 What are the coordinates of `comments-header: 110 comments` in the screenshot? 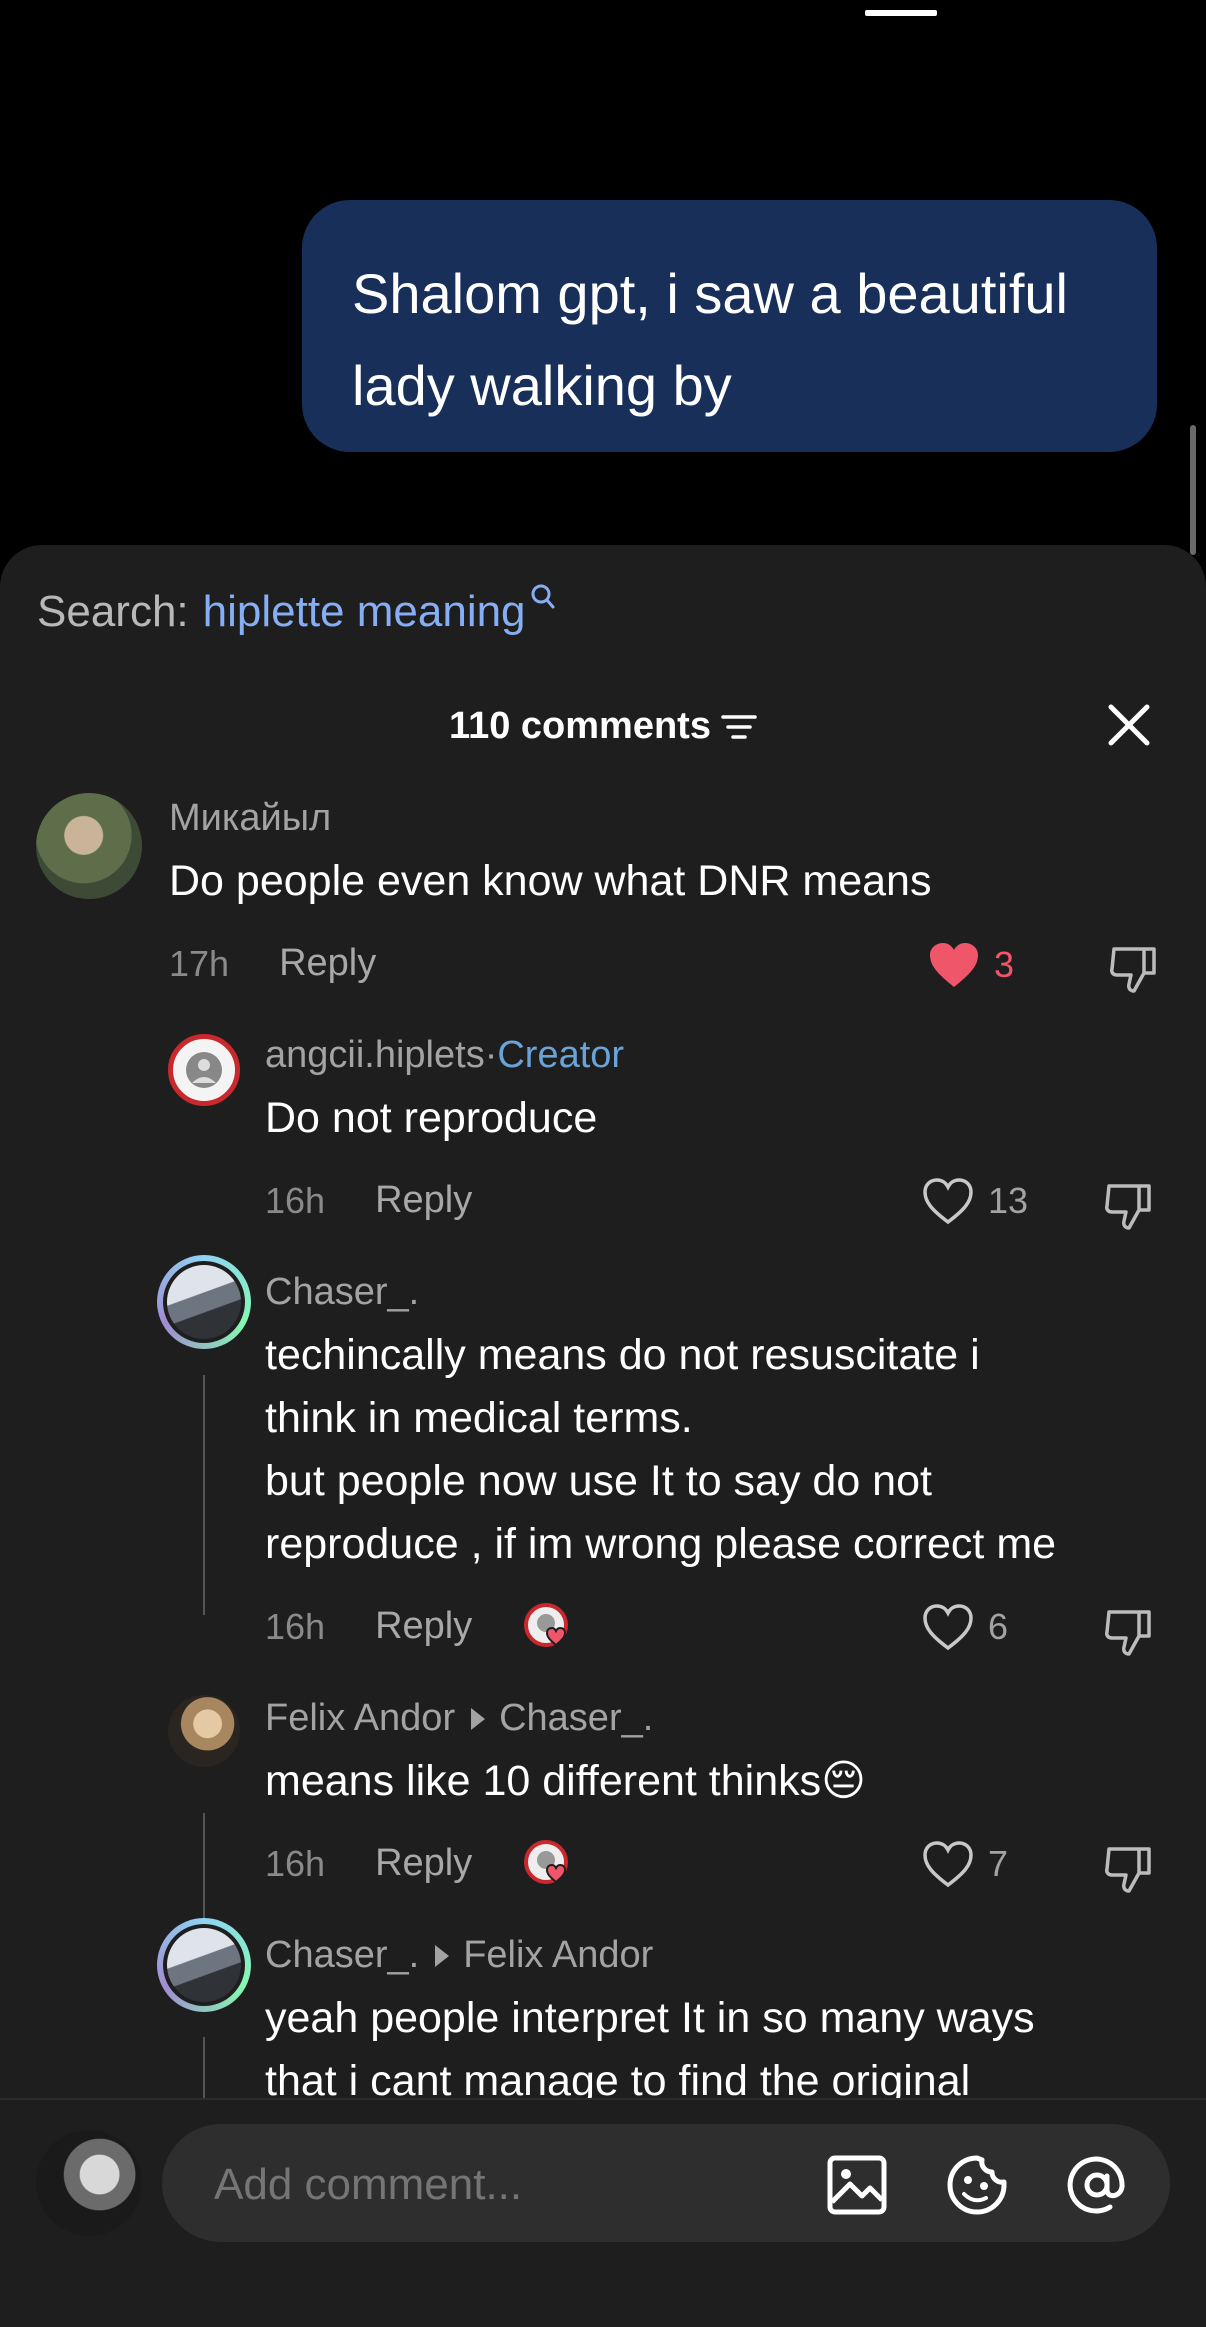 It's located at (603, 729).